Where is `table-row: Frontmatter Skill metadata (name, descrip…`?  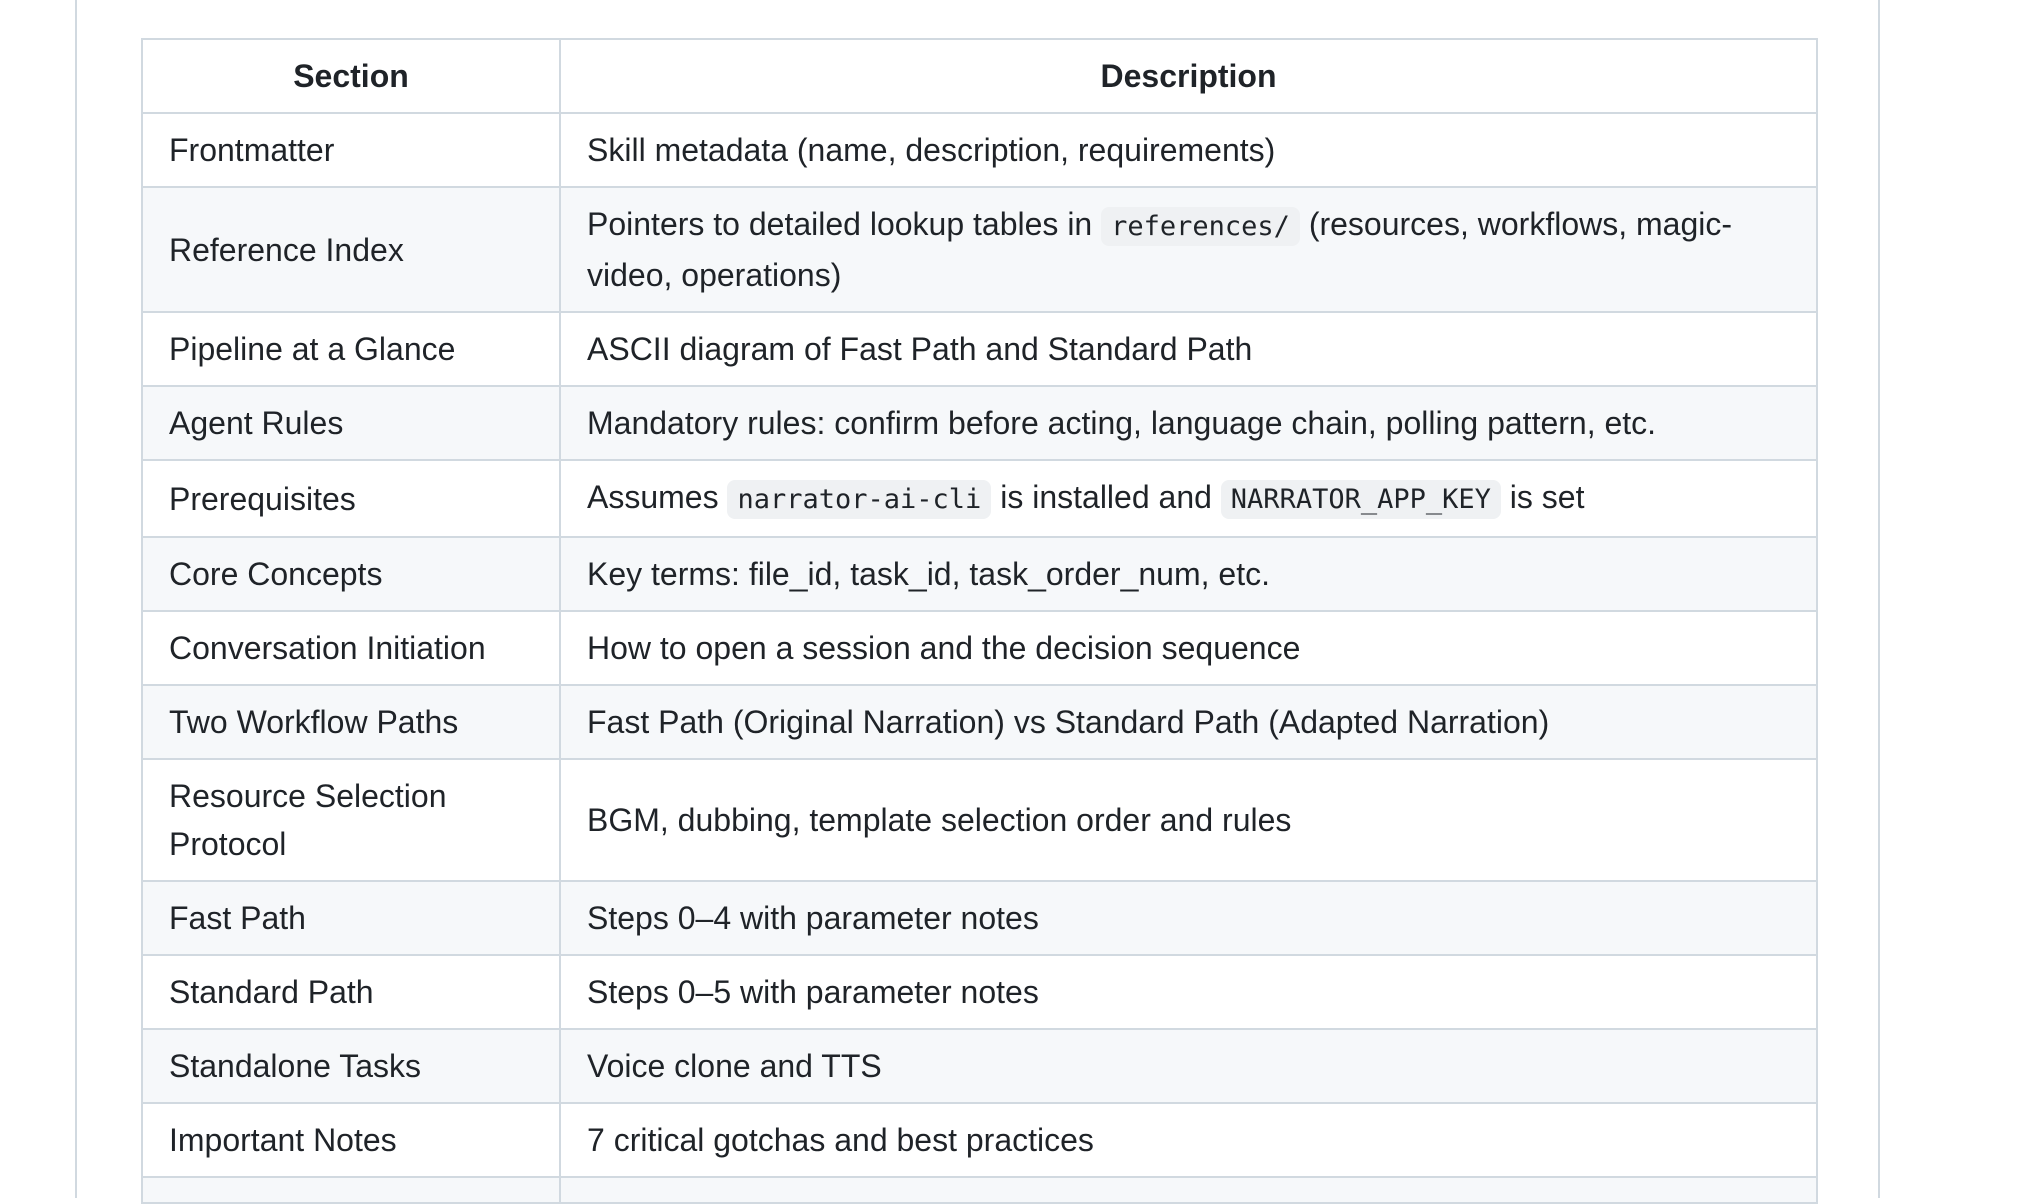
table-row: Frontmatter Skill metadata (name, descrip… is located at coordinates (979, 150).